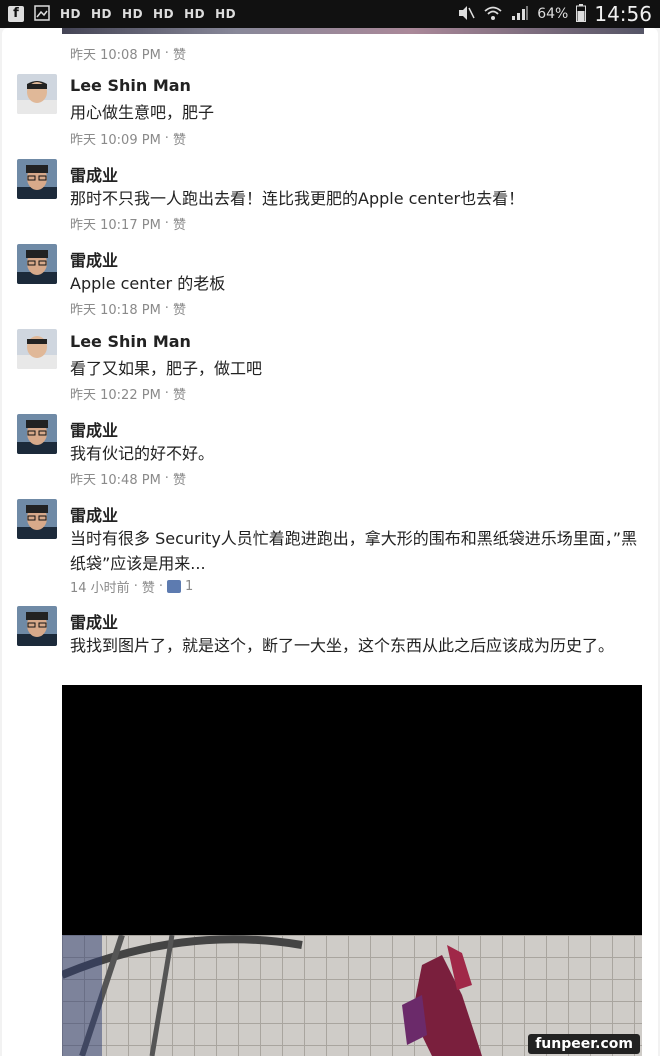 The image size is (660, 1056). I want to click on comment-time: 昨天 10:08 PM, so click(115, 55).